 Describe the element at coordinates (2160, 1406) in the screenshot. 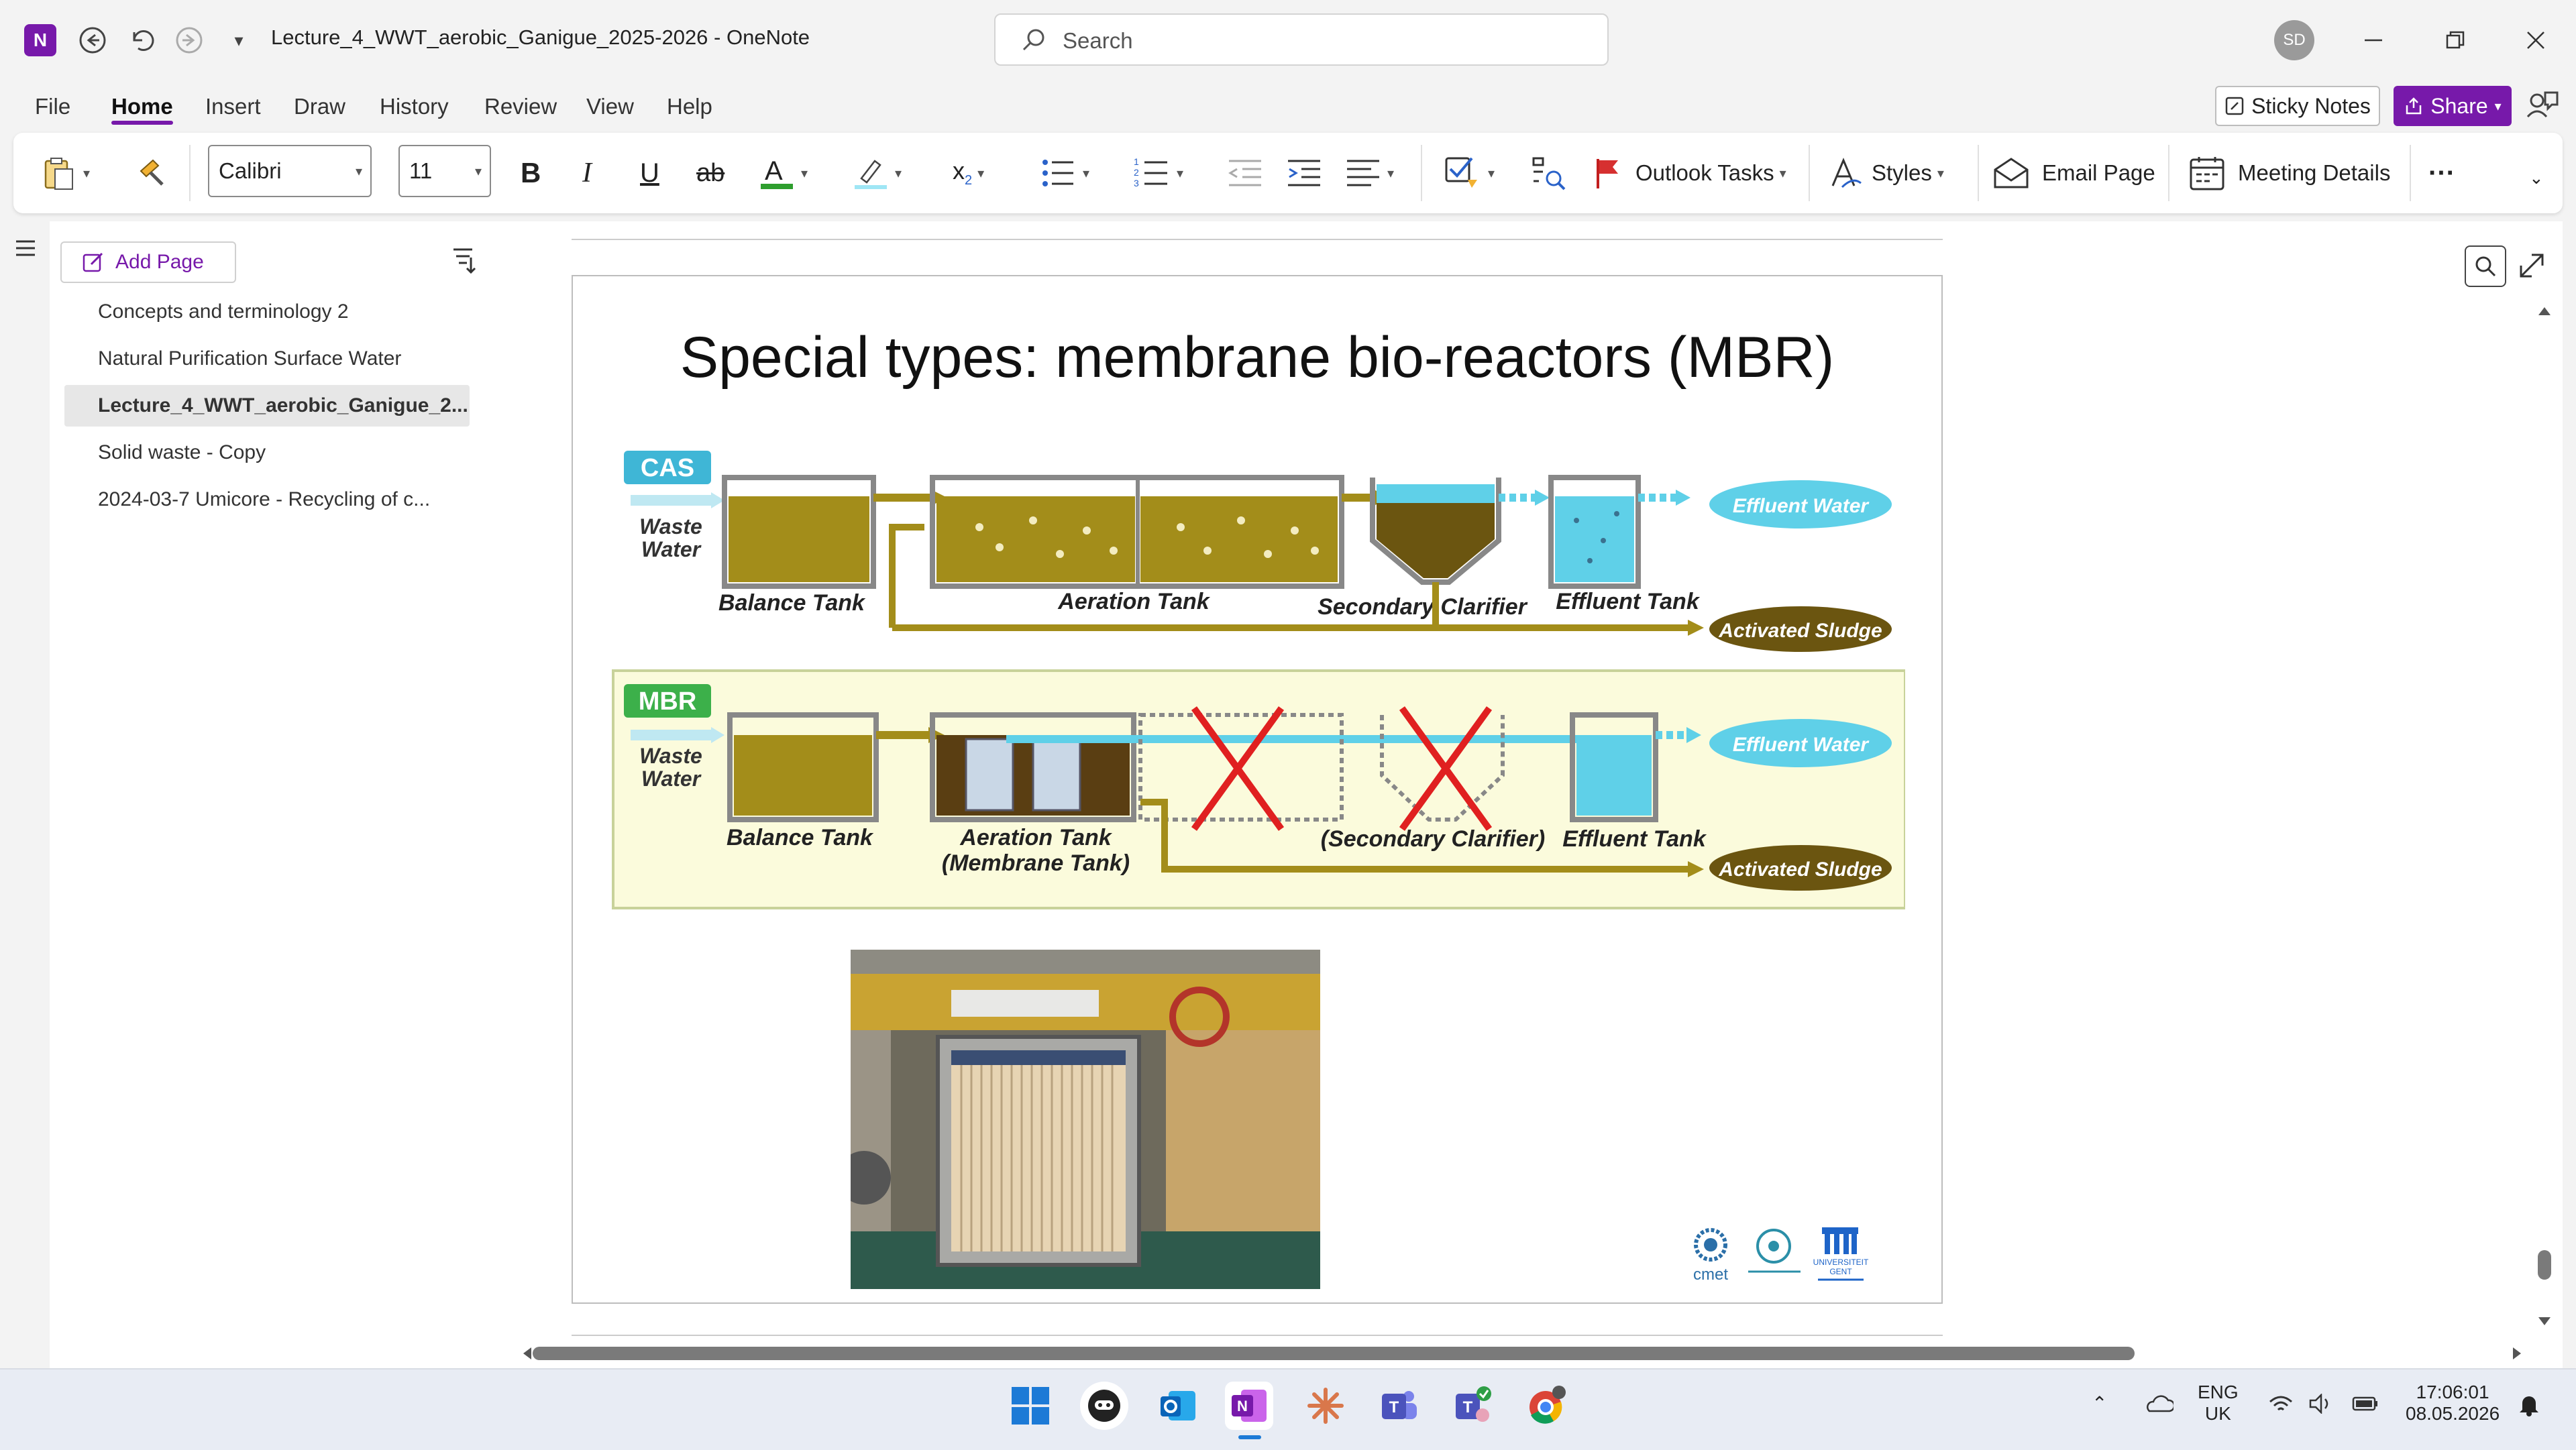

I see `onedrive-icon` at that location.